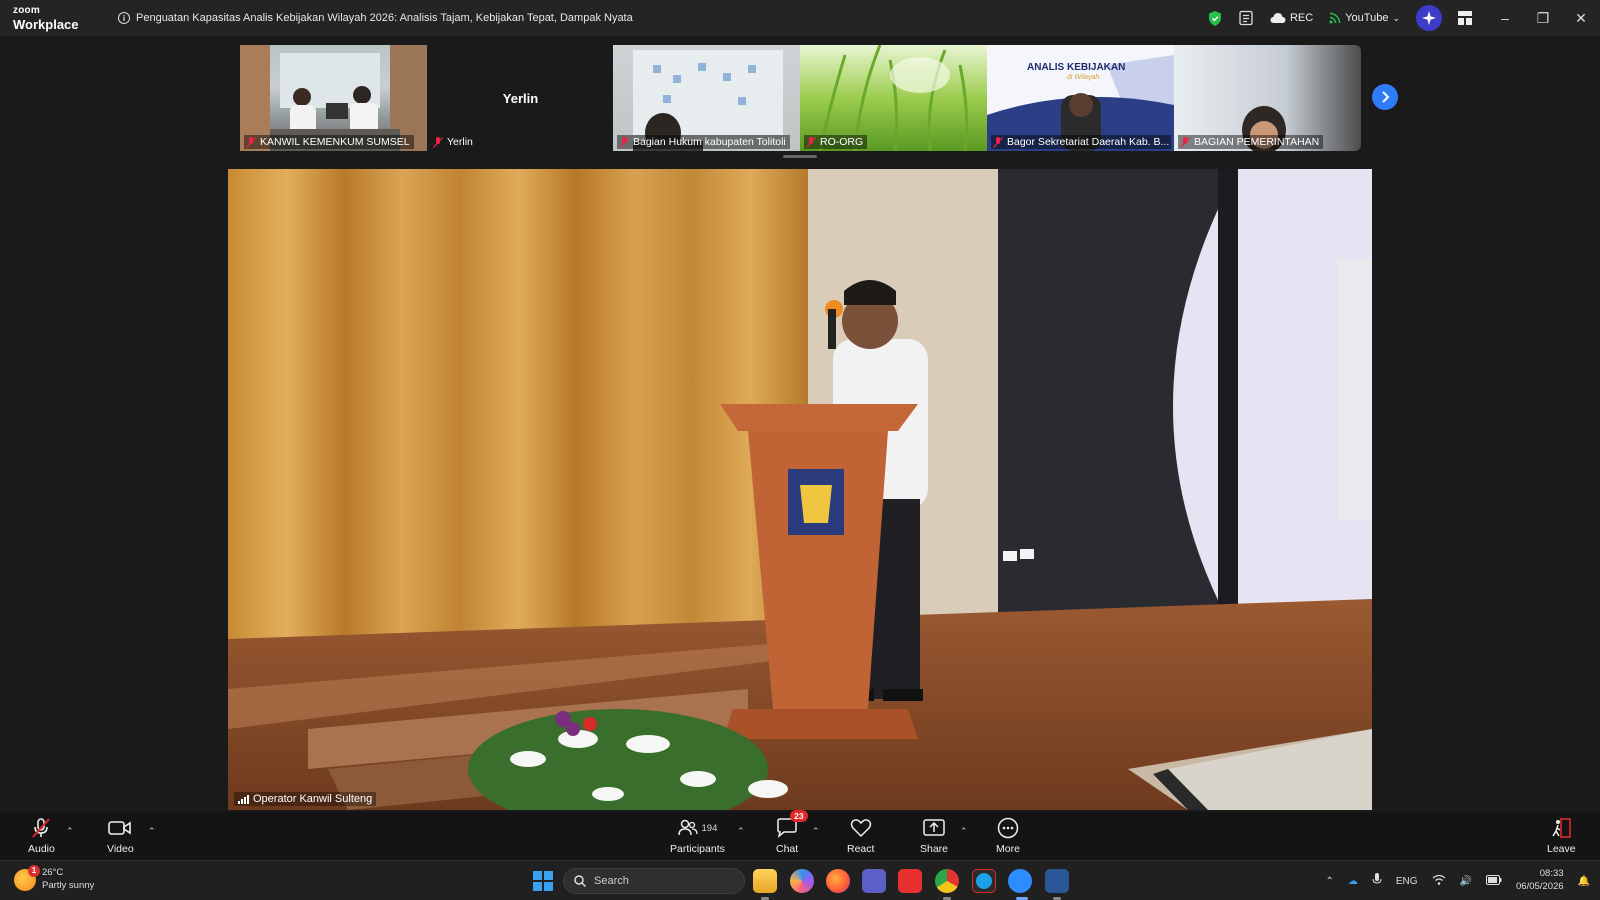 This screenshot has height=900, width=1600. I want to click on close-button: ✕, so click(1581, 18).